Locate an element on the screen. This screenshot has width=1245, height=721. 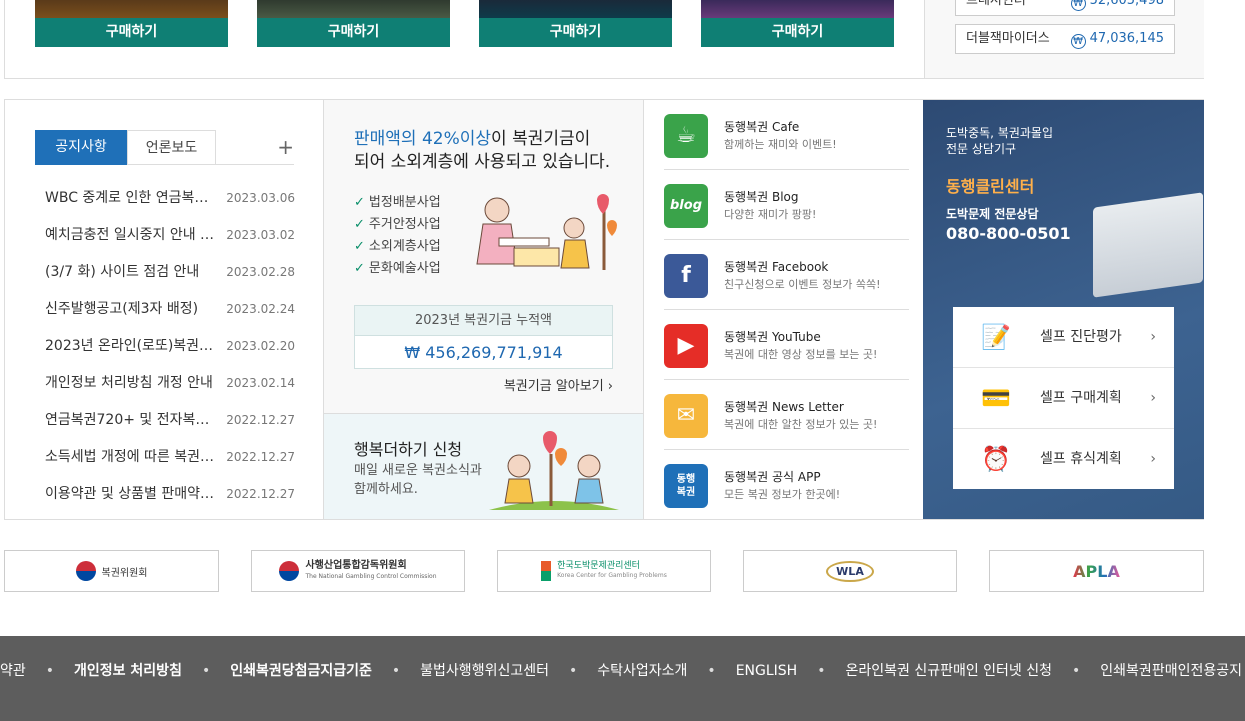
footer-link: 불법사행행위신고센터 is located at coordinates (484, 670).